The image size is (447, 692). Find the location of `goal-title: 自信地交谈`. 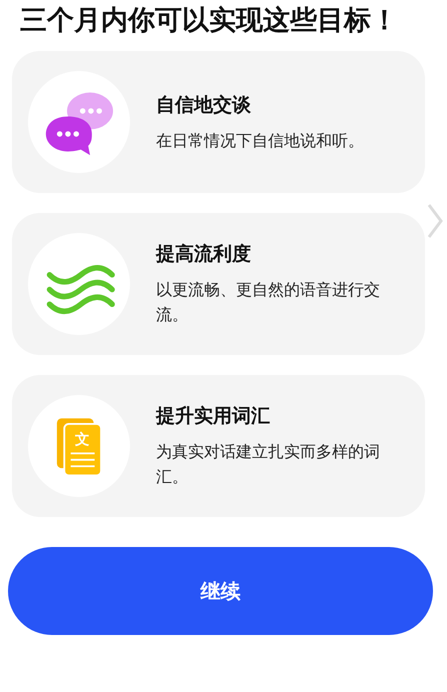

goal-title: 自信地交谈 is located at coordinates (204, 105).